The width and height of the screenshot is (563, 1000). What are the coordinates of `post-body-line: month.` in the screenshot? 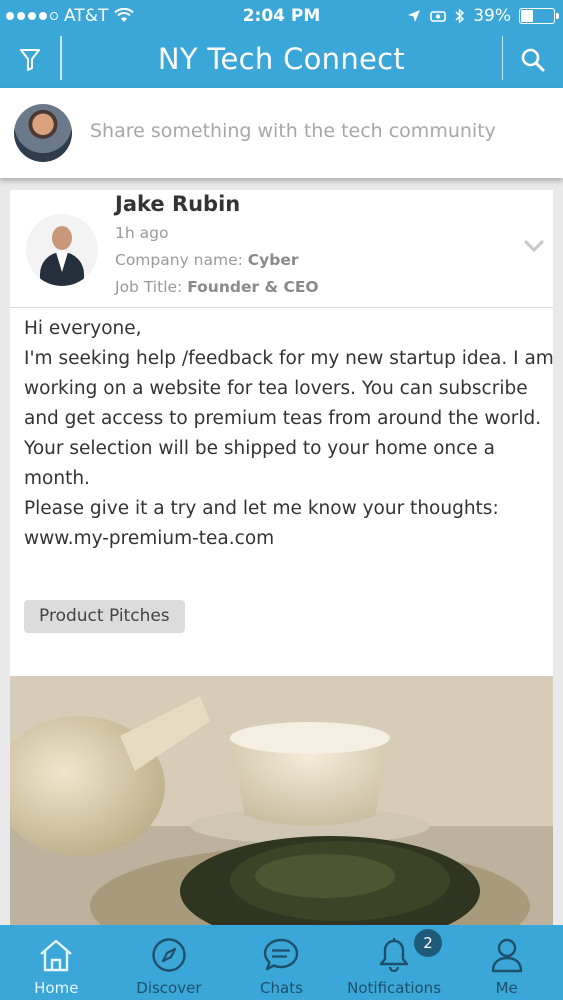 It's located at (57, 478).